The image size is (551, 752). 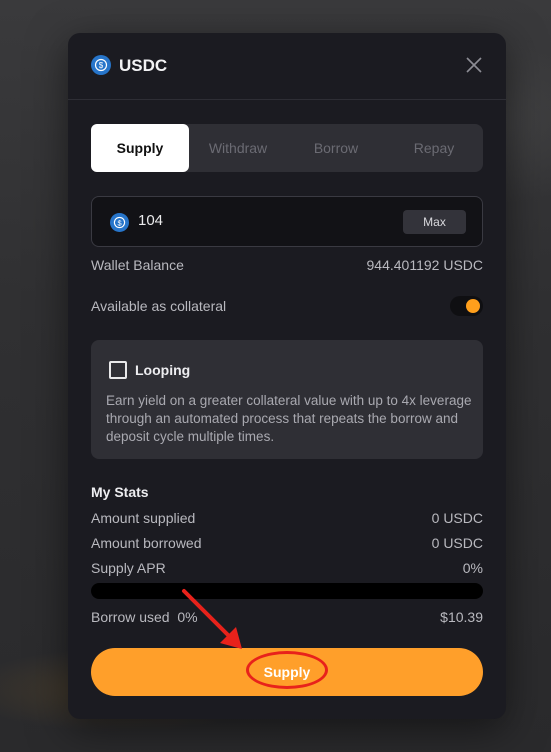 What do you see at coordinates (287, 221) in the screenshot?
I see `amount-input: $ 104 Max` at bounding box center [287, 221].